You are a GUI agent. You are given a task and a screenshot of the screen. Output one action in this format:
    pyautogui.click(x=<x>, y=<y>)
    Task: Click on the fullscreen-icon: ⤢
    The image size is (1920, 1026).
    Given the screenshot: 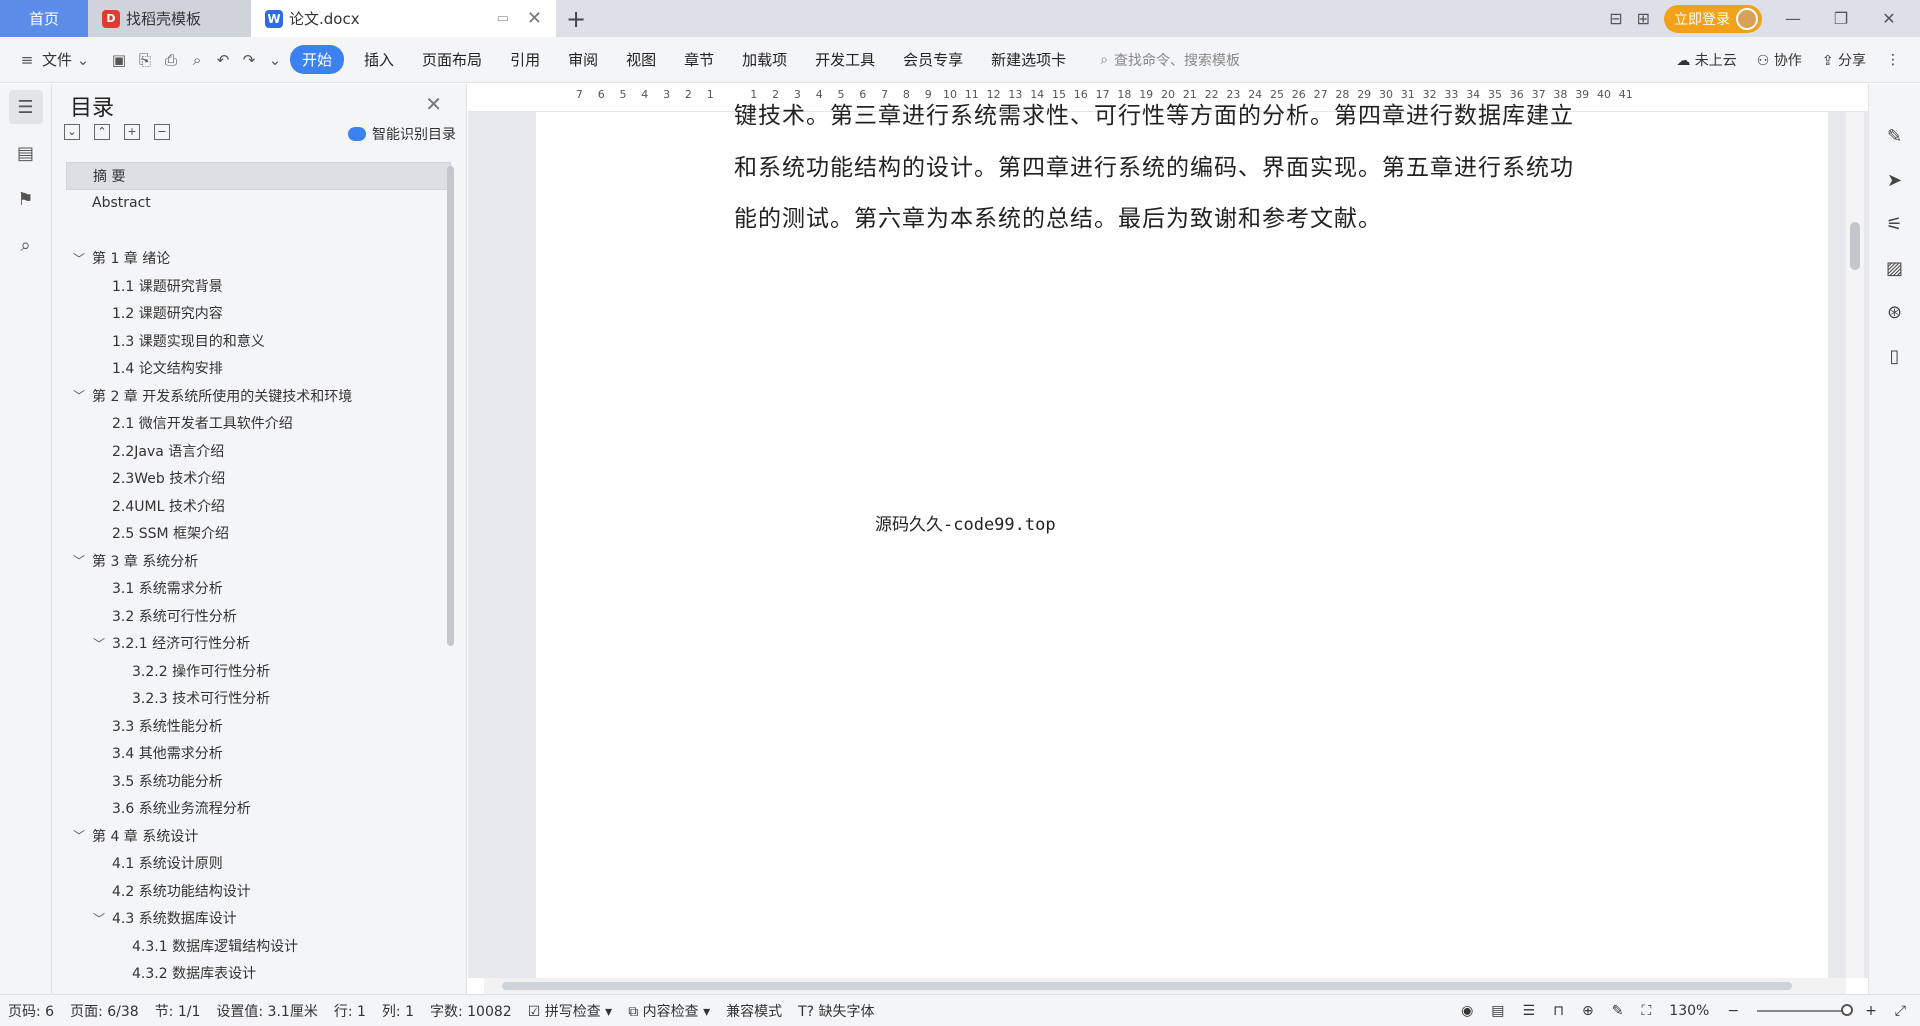 What is the action you would take?
    pyautogui.click(x=1900, y=1011)
    